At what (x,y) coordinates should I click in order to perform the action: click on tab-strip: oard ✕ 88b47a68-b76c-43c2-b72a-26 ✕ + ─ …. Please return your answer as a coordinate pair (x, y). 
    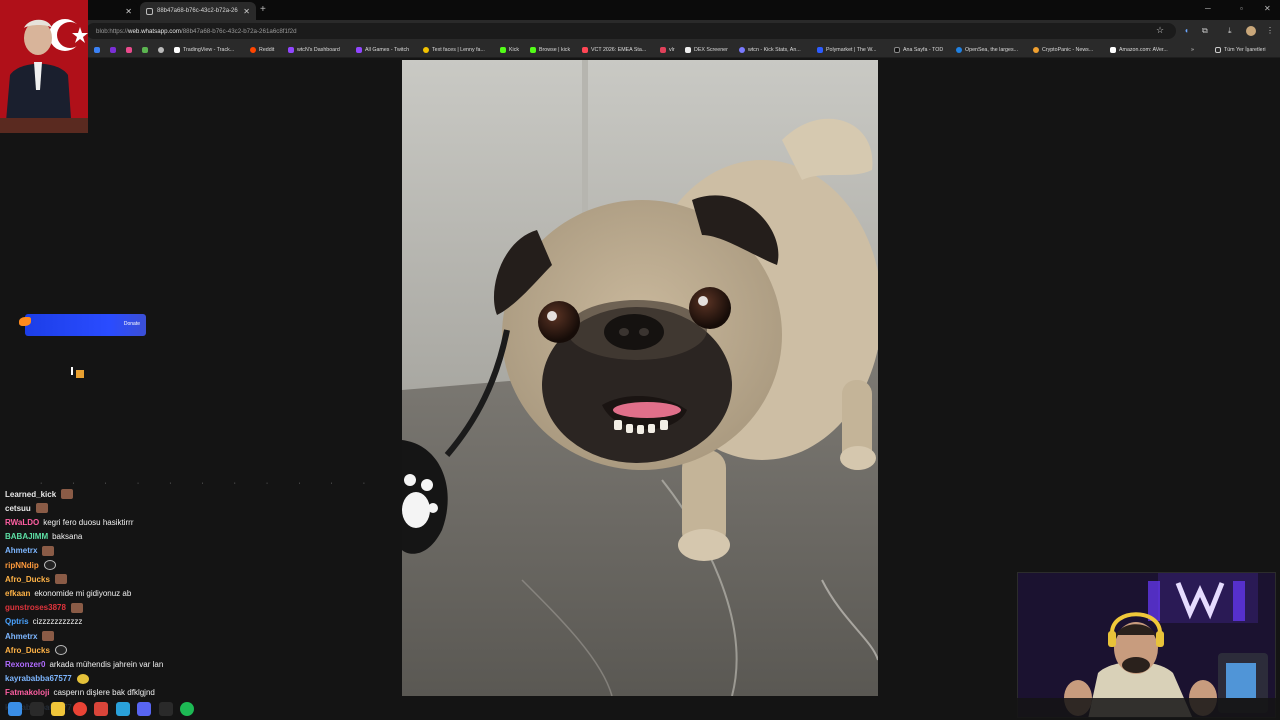
    Looking at the image, I should click on (640, 10).